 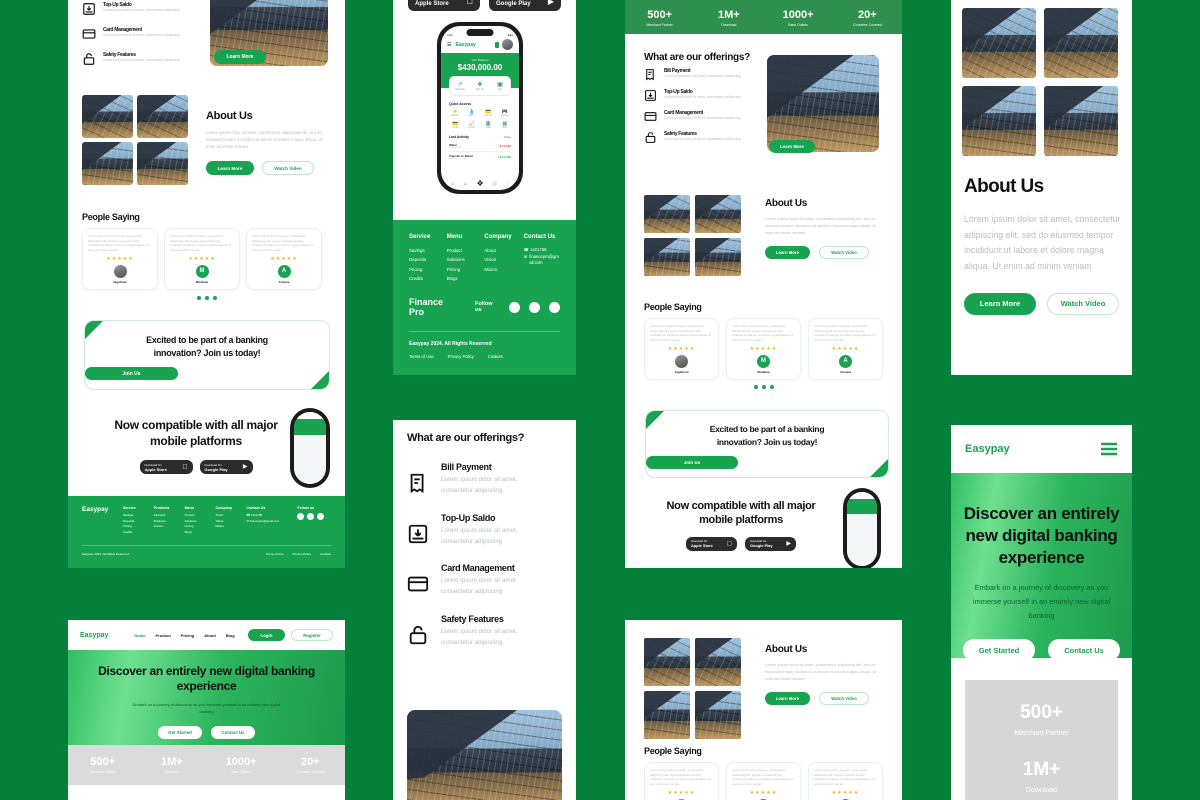 What do you see at coordinates (165, 527) in the screenshot?
I see `footer-link: Invoice` at bounding box center [165, 527].